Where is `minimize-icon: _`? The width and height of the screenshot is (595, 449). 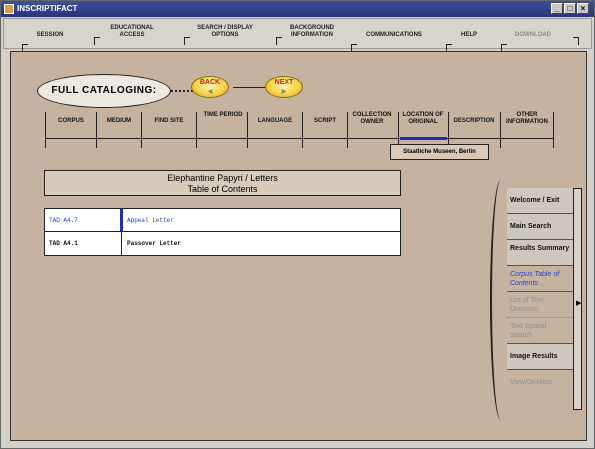
minimize-icon: _ is located at coordinates (557, 8).